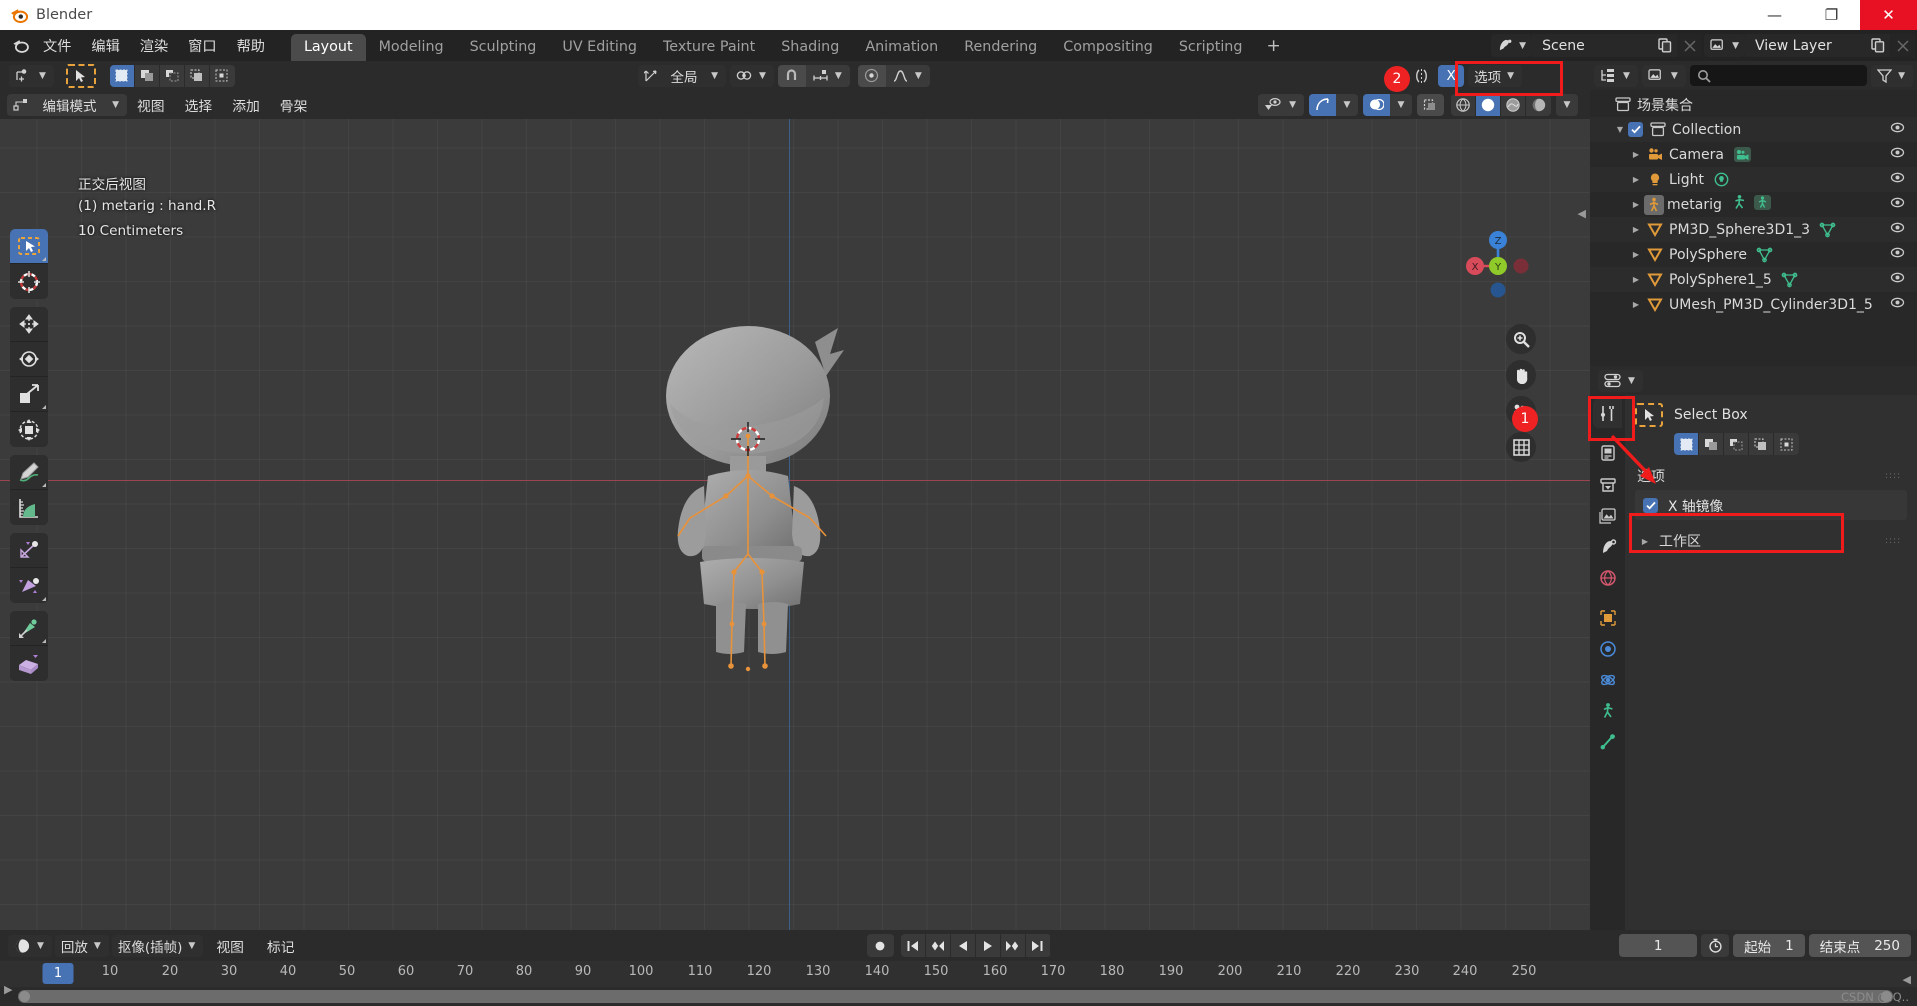 This screenshot has width=1917, height=1006. Describe the element at coordinates (67, 104) in the screenshot. I see `interaction-mode-dropdown: 编辑模式 ▼` at that location.